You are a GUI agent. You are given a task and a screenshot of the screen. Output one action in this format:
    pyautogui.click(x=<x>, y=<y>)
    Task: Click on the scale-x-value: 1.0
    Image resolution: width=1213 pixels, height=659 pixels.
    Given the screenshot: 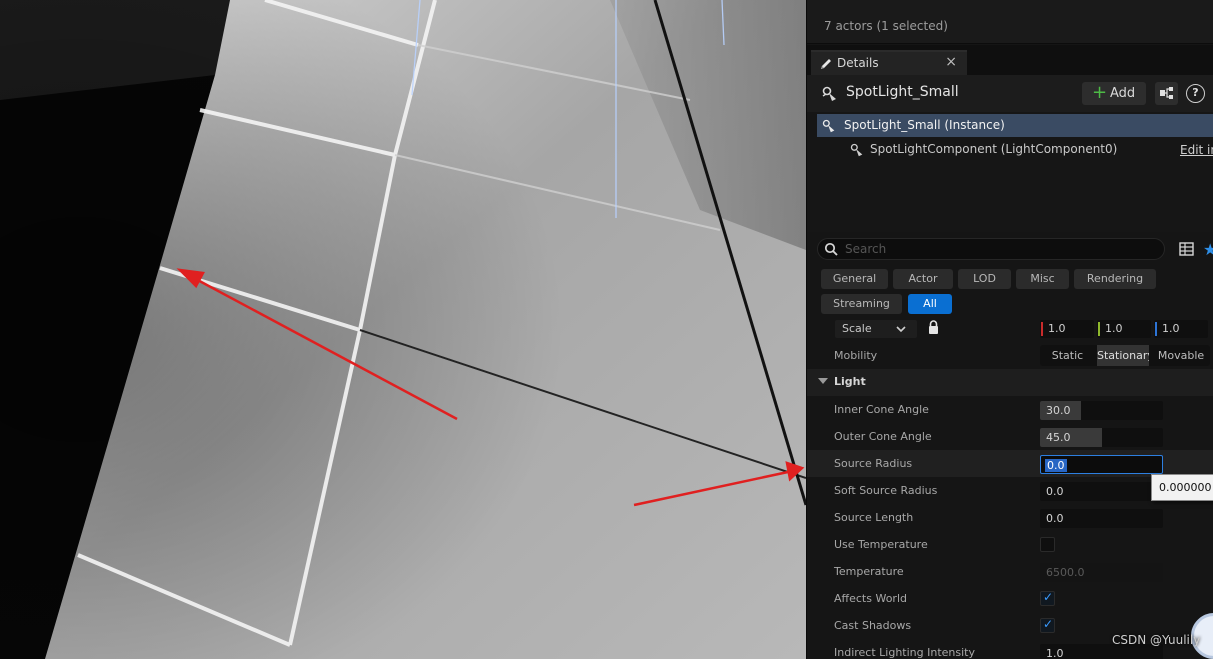 What is the action you would take?
    pyautogui.click(x=1057, y=328)
    